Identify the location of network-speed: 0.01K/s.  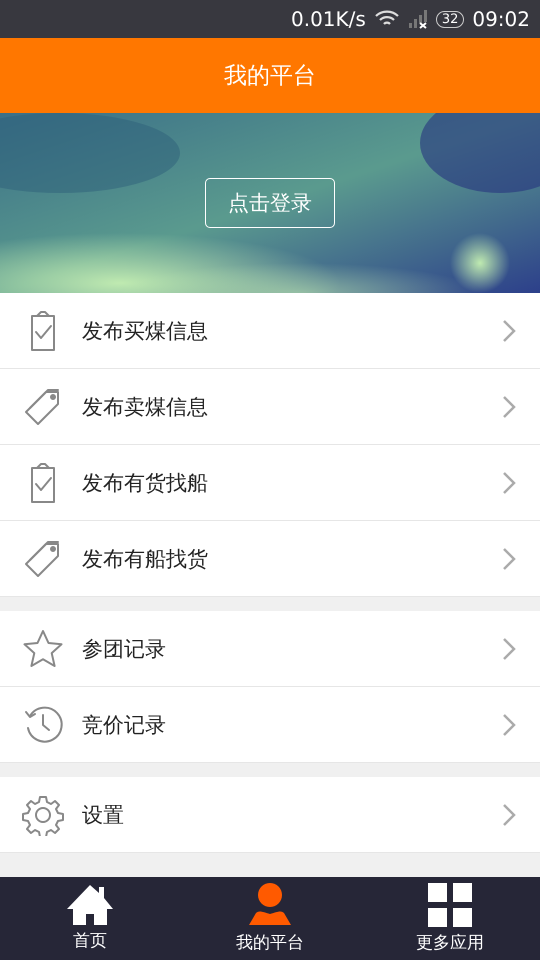
(328, 19).